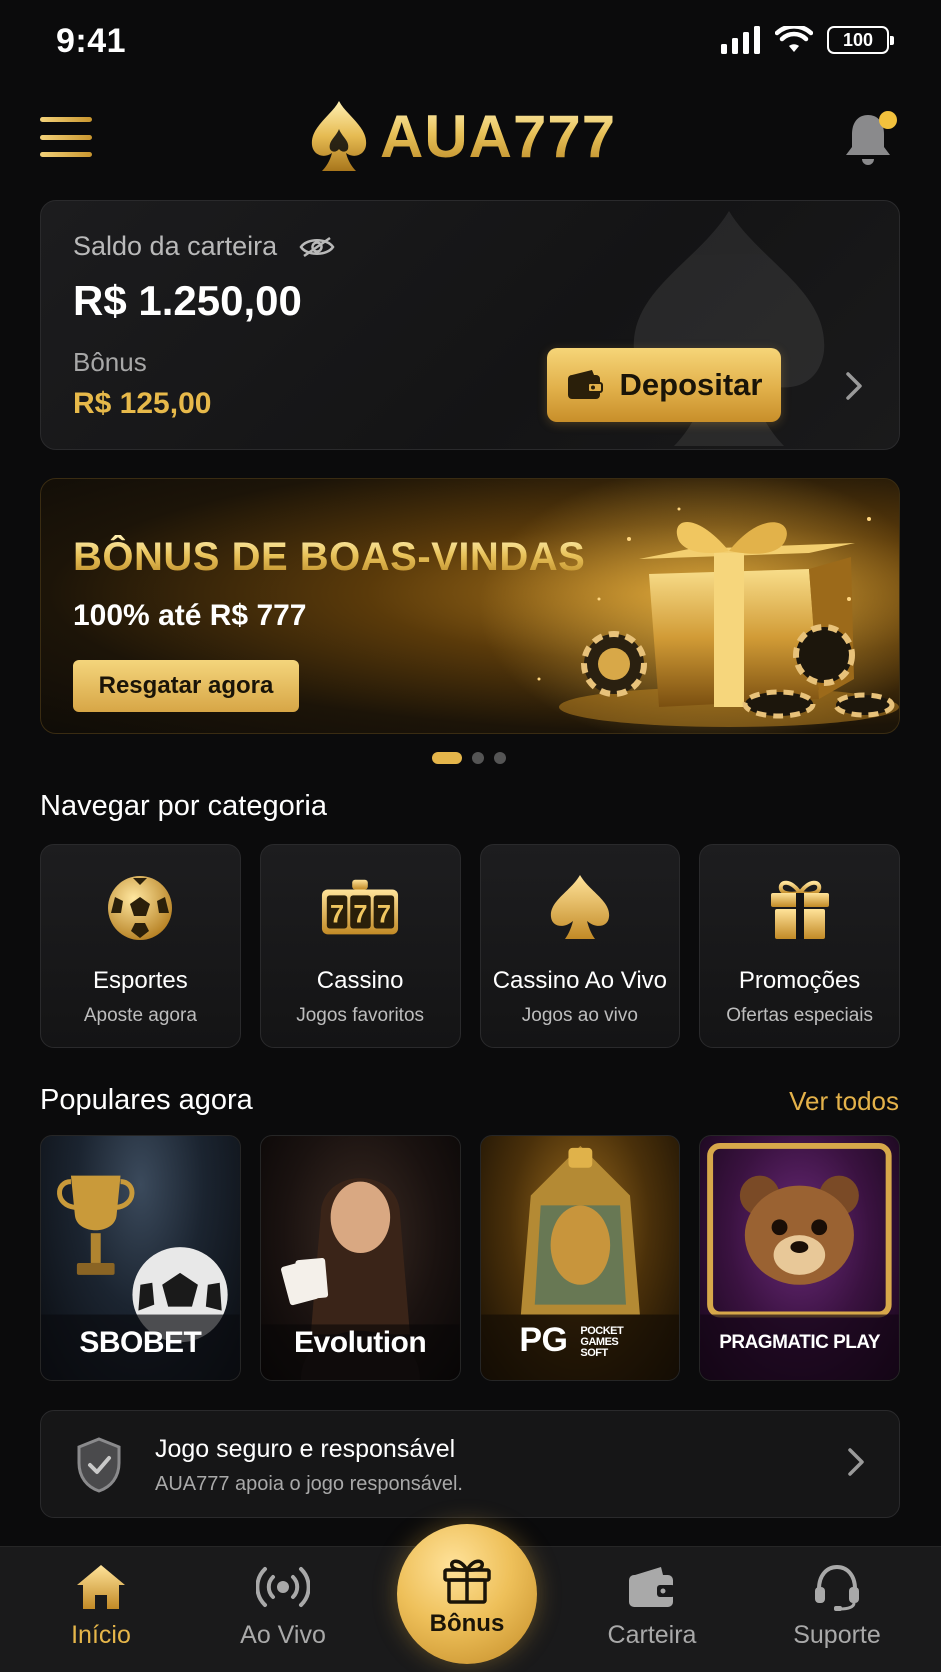 This screenshot has width=941, height=1672. Describe the element at coordinates (66, 137) in the screenshot. I see `hamburger-menu-icon` at that location.